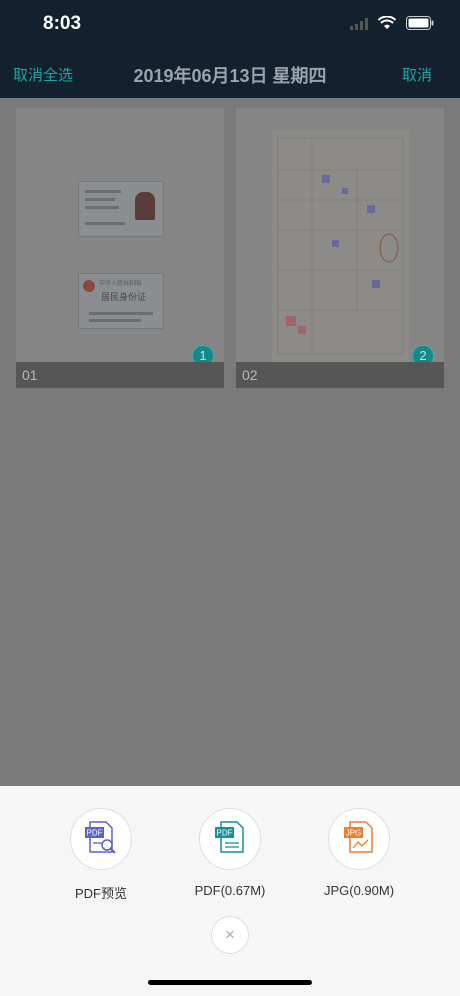 Image resolution: width=460 pixels, height=996 pixels. I want to click on pdf-export-icon-button: PDF, so click(230, 839).